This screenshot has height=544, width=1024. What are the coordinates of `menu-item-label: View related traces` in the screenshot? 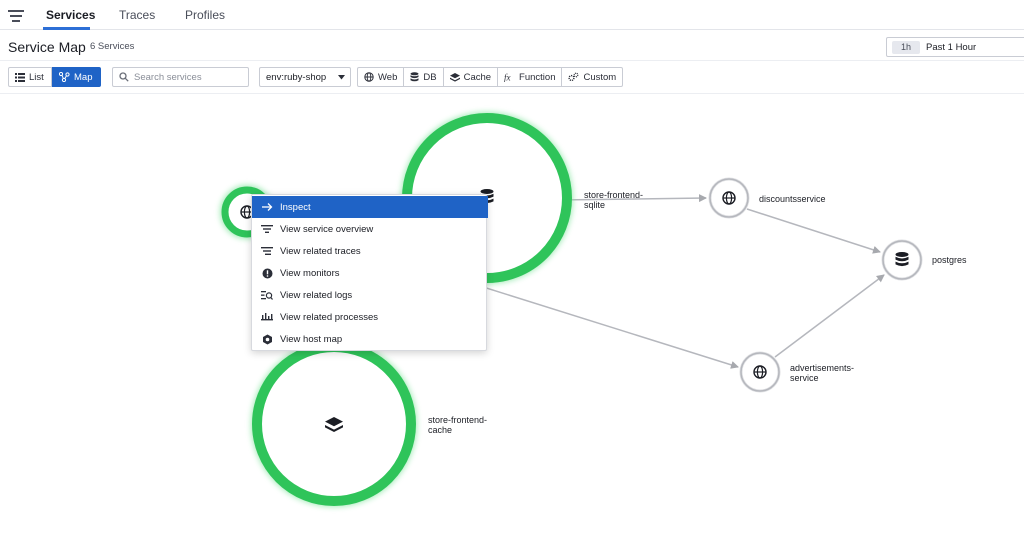 It's located at (320, 251).